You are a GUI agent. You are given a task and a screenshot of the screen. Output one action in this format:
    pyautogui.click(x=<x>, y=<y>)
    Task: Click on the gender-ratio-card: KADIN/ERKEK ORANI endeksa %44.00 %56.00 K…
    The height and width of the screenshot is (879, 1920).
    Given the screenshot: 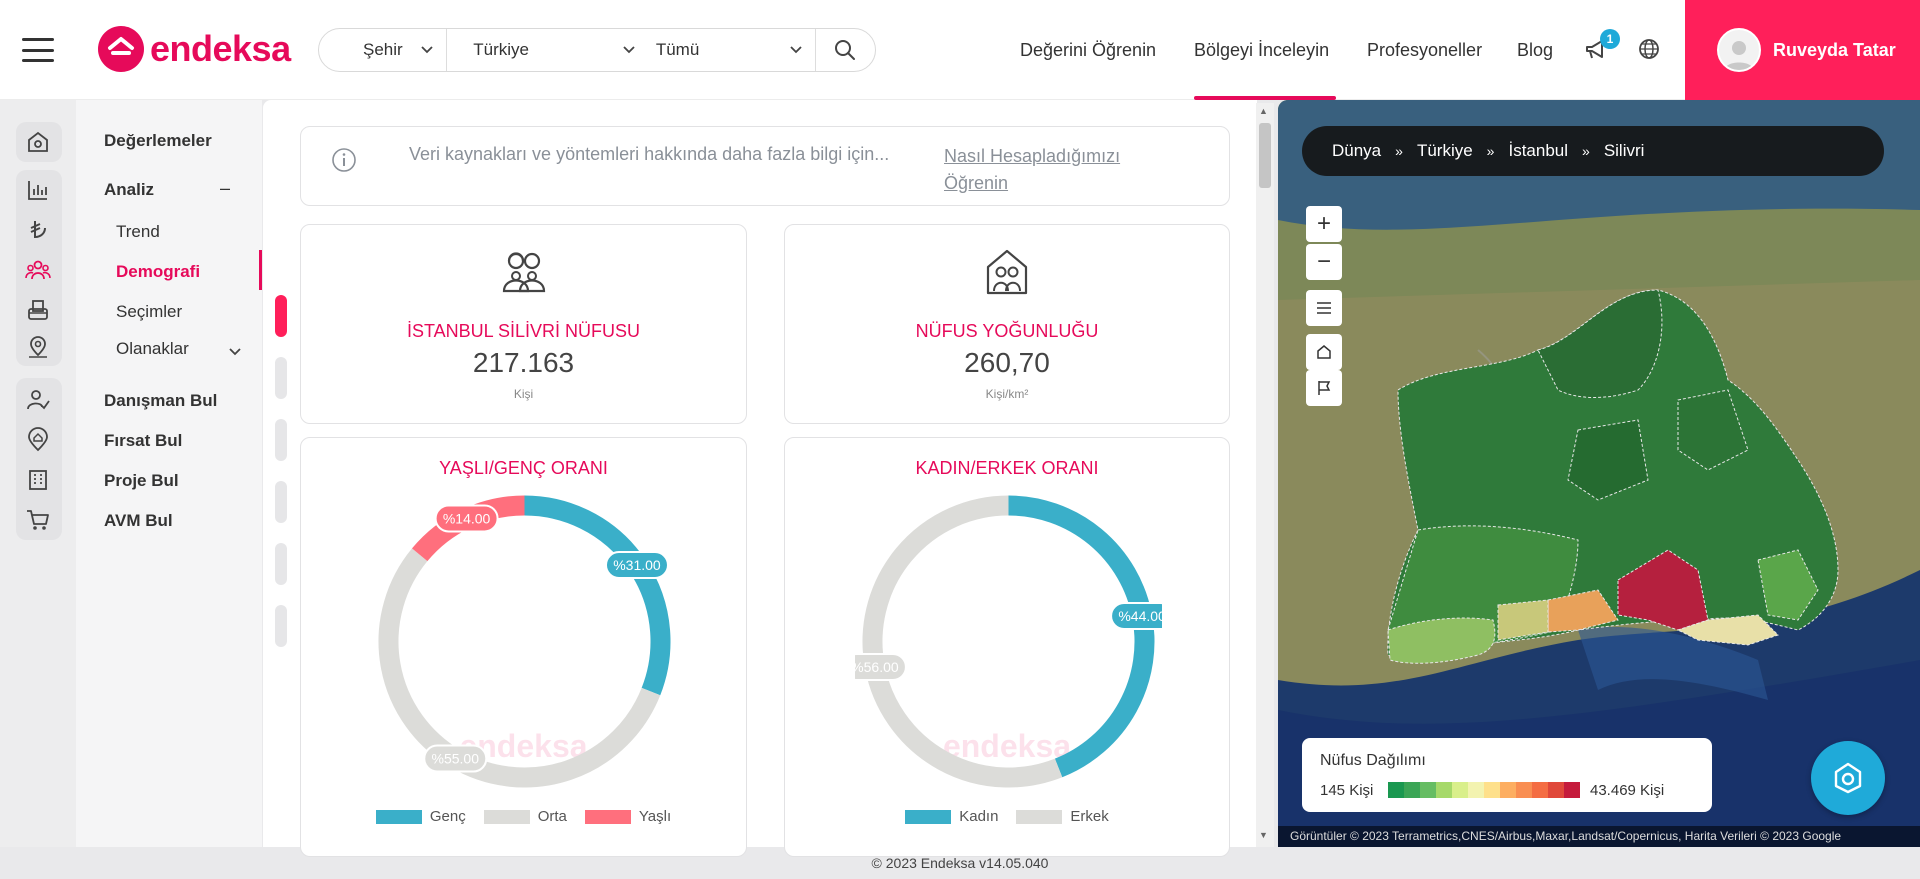 What is the action you would take?
    pyautogui.click(x=1007, y=647)
    